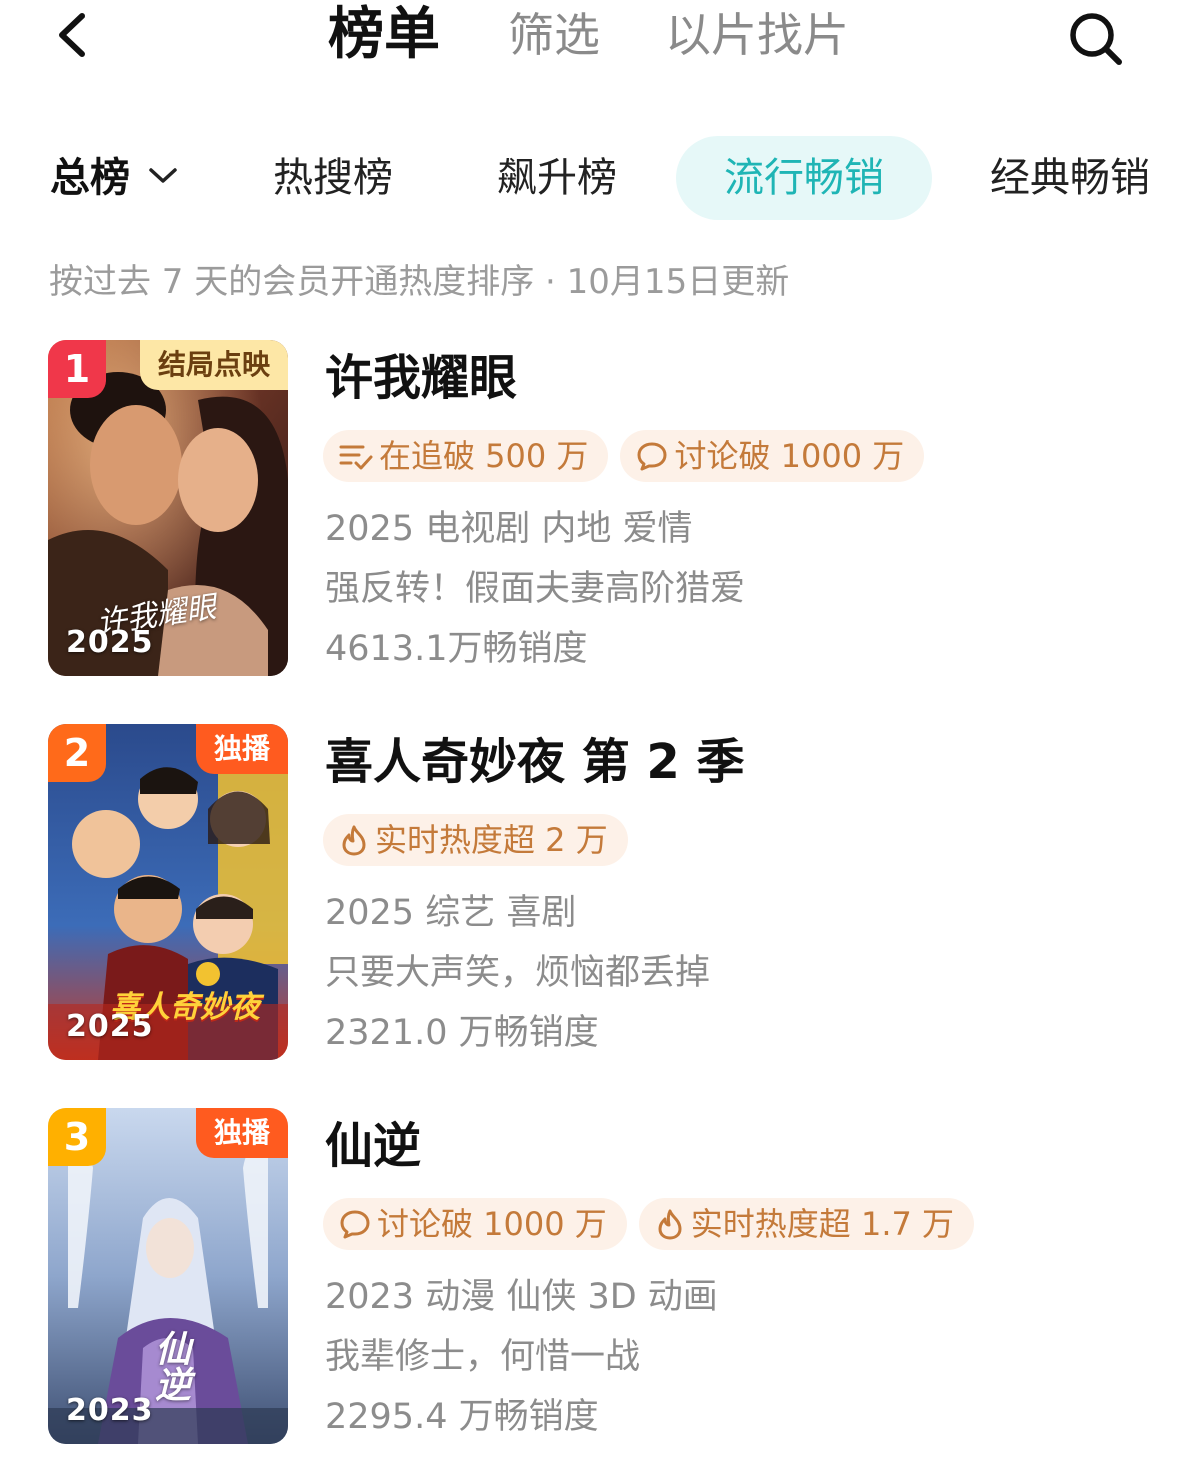 The height and width of the screenshot is (1460, 1179). I want to click on tab-overall: 总榜, so click(114, 178).